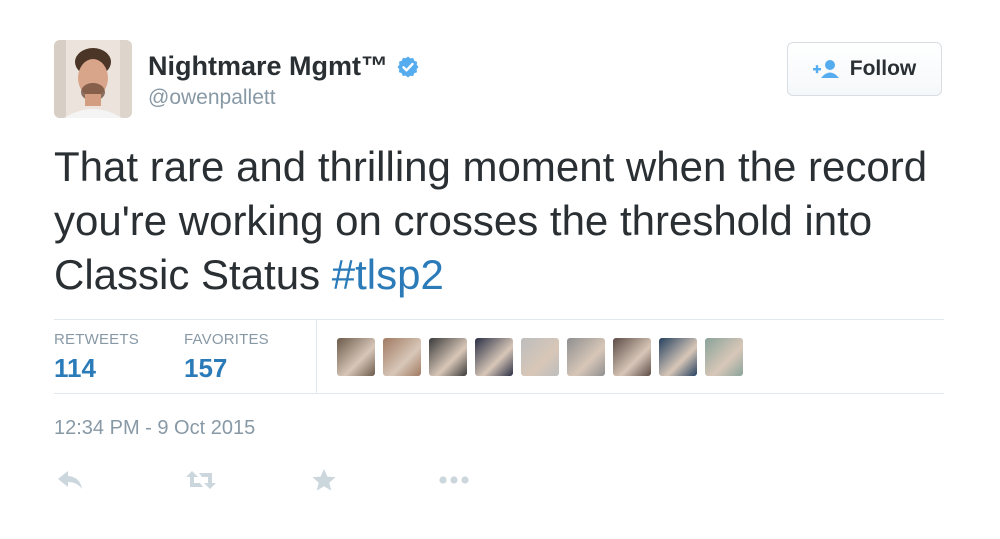 The width and height of the screenshot is (1000, 539). I want to click on retweets-stat: RETWEETS 114, so click(96, 357).